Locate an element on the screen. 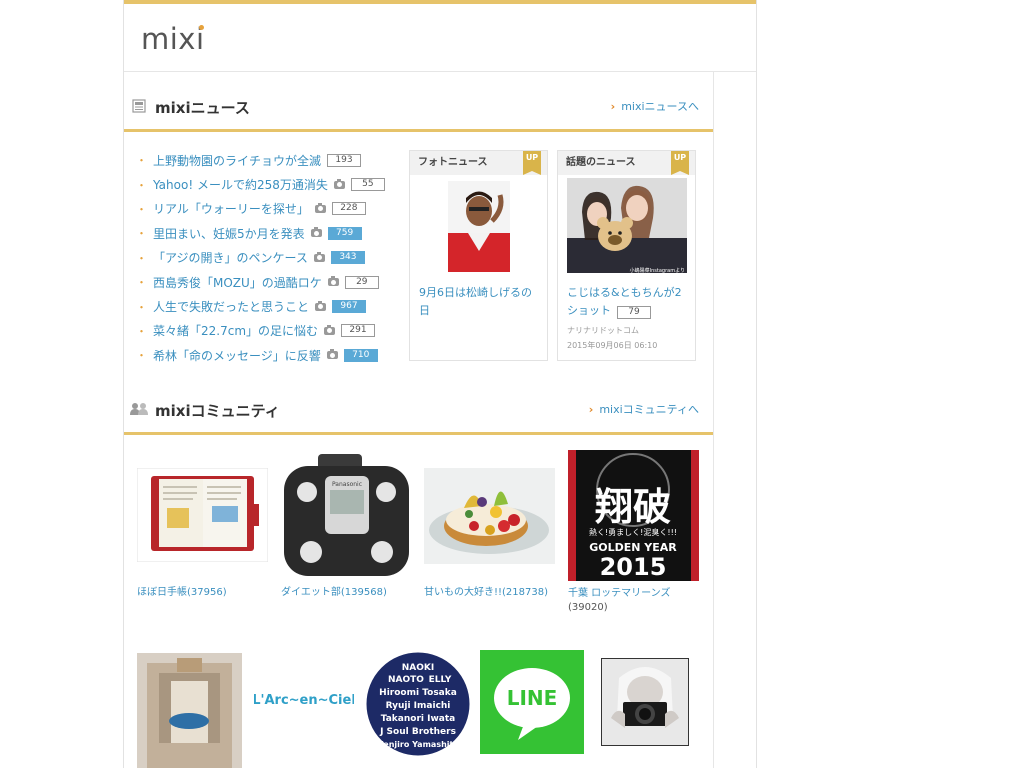 The image size is (1024, 768). photo-news-title: 9月6日は松崎しげるの日 is located at coordinates (479, 302).